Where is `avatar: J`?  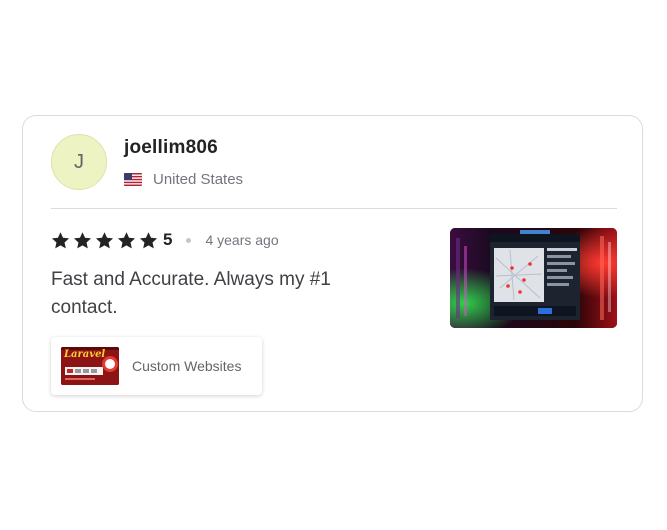 avatar: J is located at coordinates (79, 162).